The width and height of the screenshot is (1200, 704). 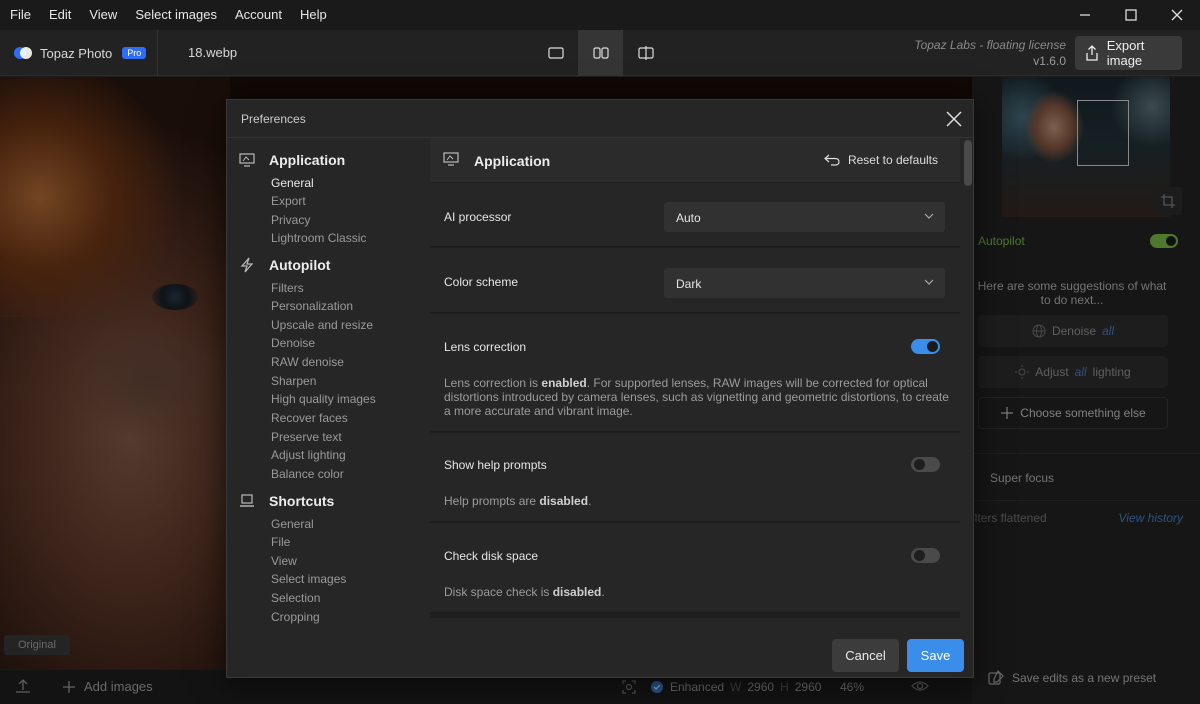 What do you see at coordinates (865, 655) in the screenshot?
I see `cancel-button: Cancel` at bounding box center [865, 655].